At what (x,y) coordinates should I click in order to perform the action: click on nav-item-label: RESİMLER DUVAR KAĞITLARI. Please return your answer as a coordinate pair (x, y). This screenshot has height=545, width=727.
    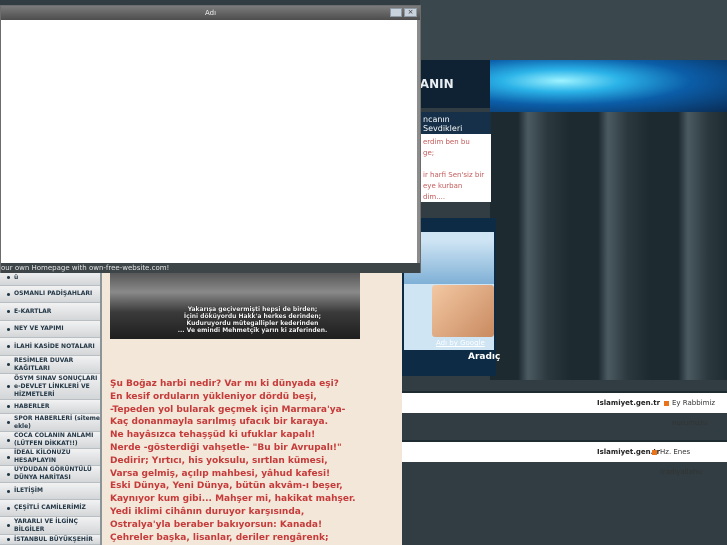
    Looking at the image, I should click on (57, 365).